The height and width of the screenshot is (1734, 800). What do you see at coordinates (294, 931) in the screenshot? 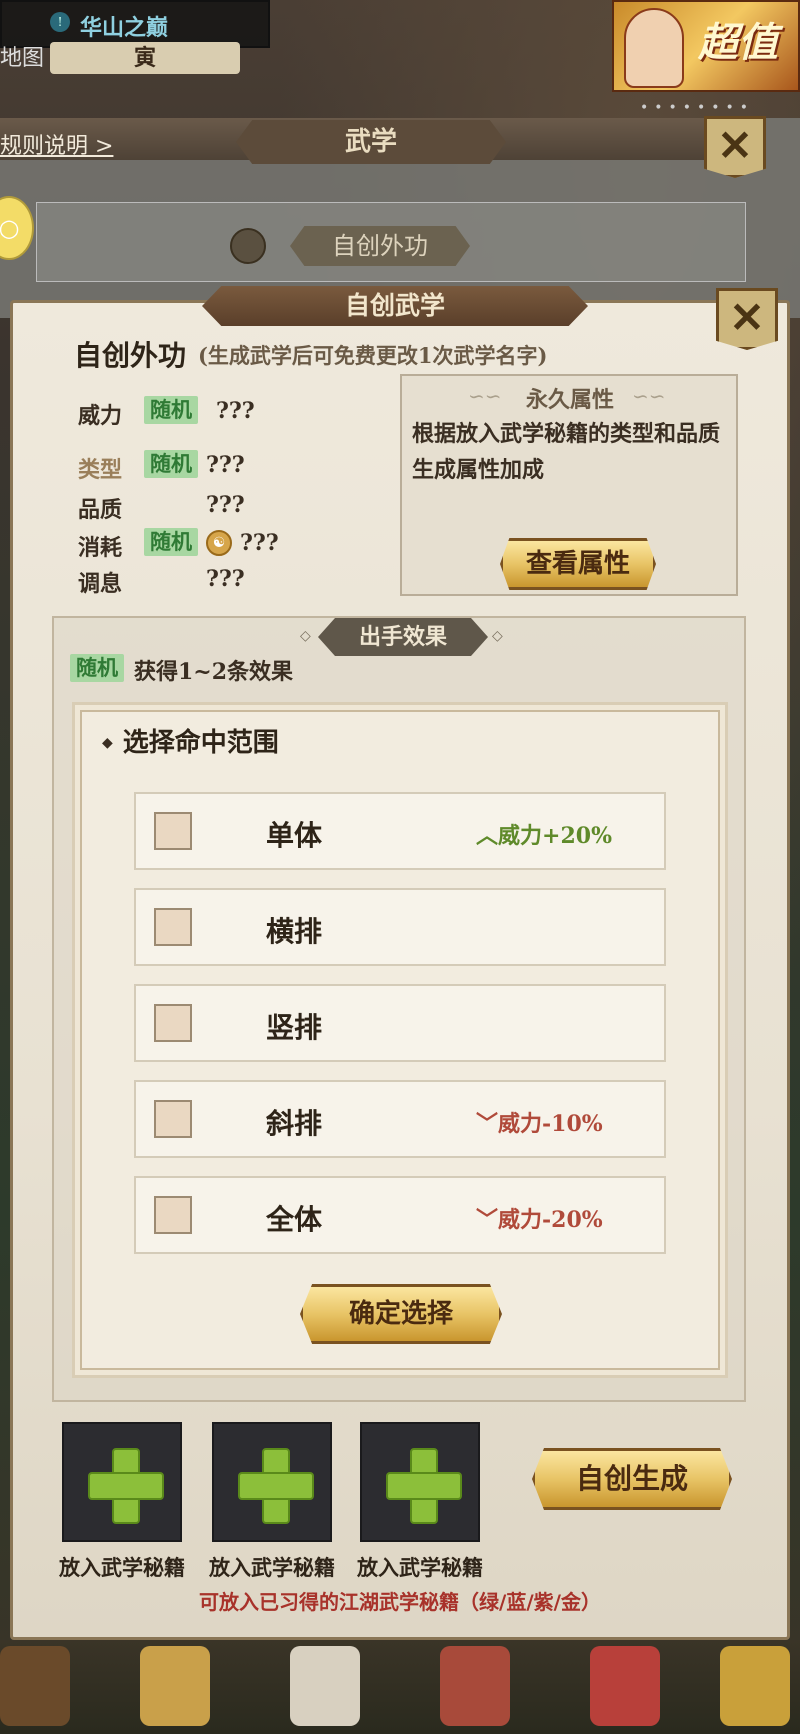
I see `range-option-label: 横排` at bounding box center [294, 931].